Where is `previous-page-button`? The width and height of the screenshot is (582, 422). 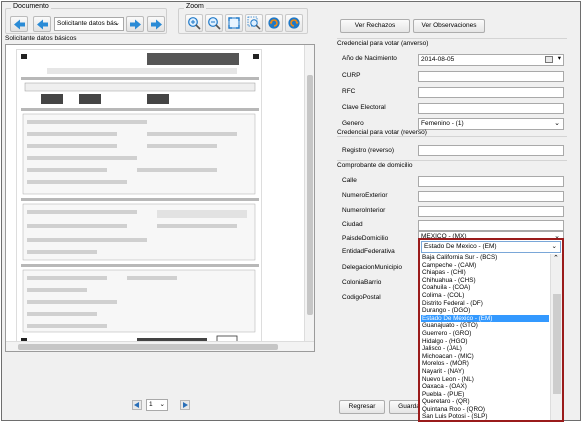
previous-page-button is located at coordinates (137, 405).